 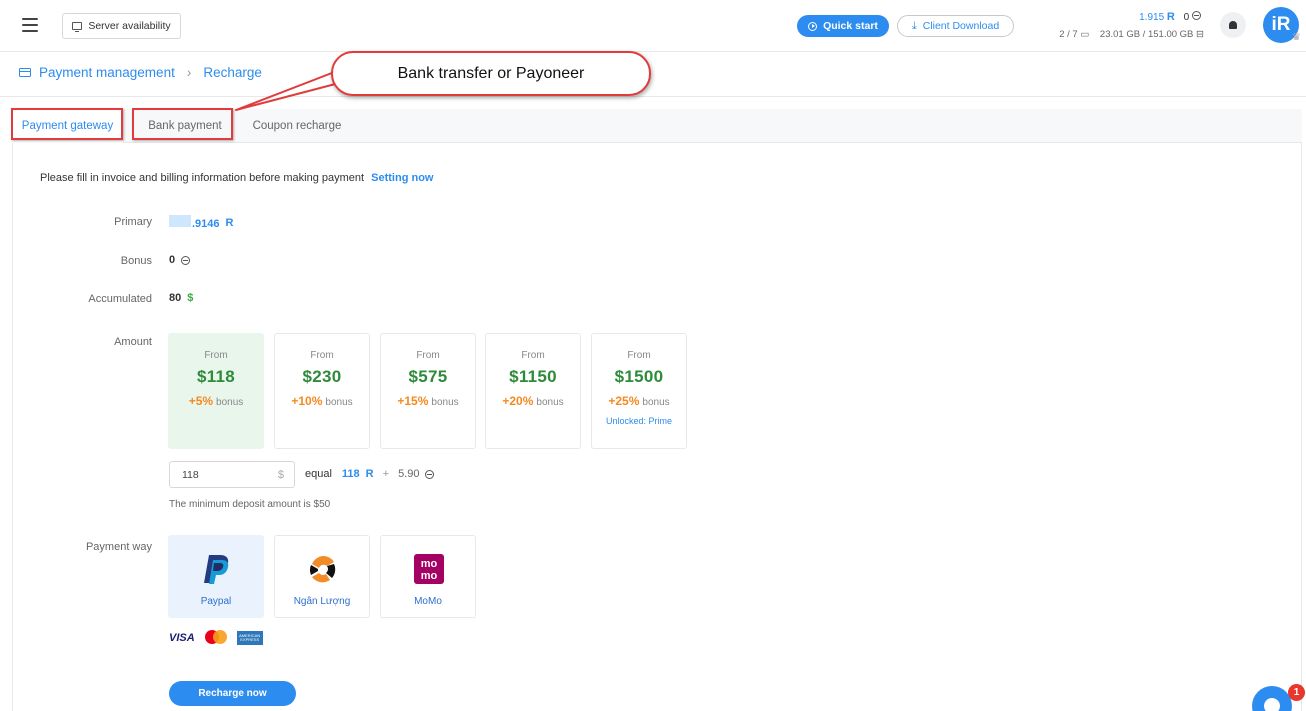 What do you see at coordinates (250, 504) in the screenshot?
I see `min-deposit-note: The minimum deposit amount is $50` at bounding box center [250, 504].